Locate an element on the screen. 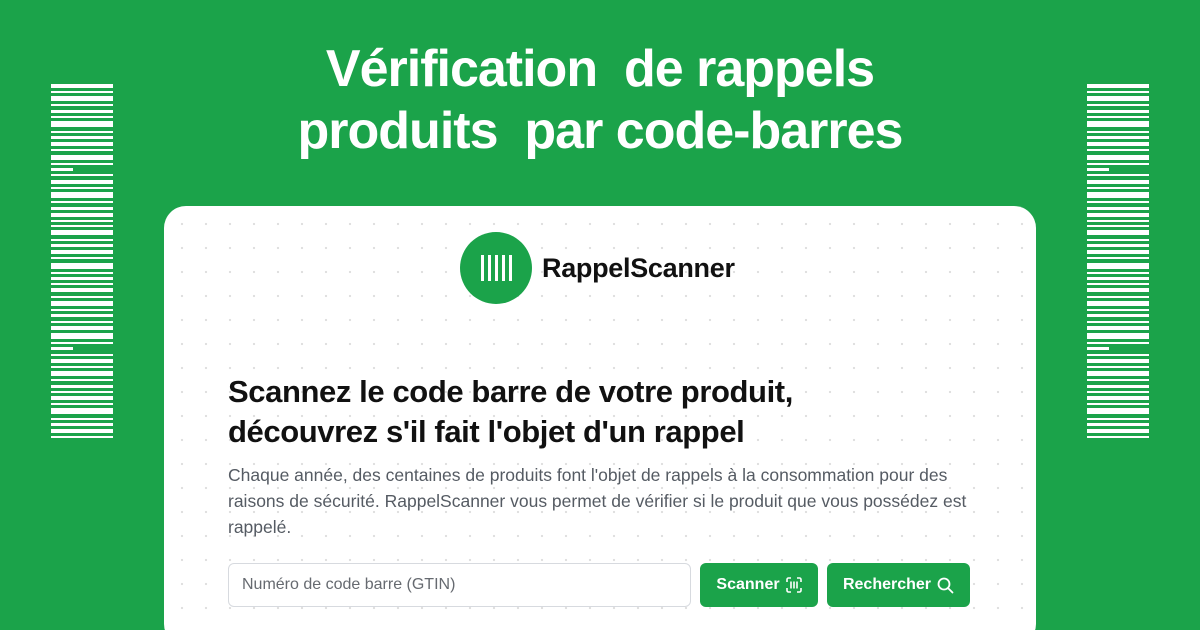  brand-logo is located at coordinates (496, 268).